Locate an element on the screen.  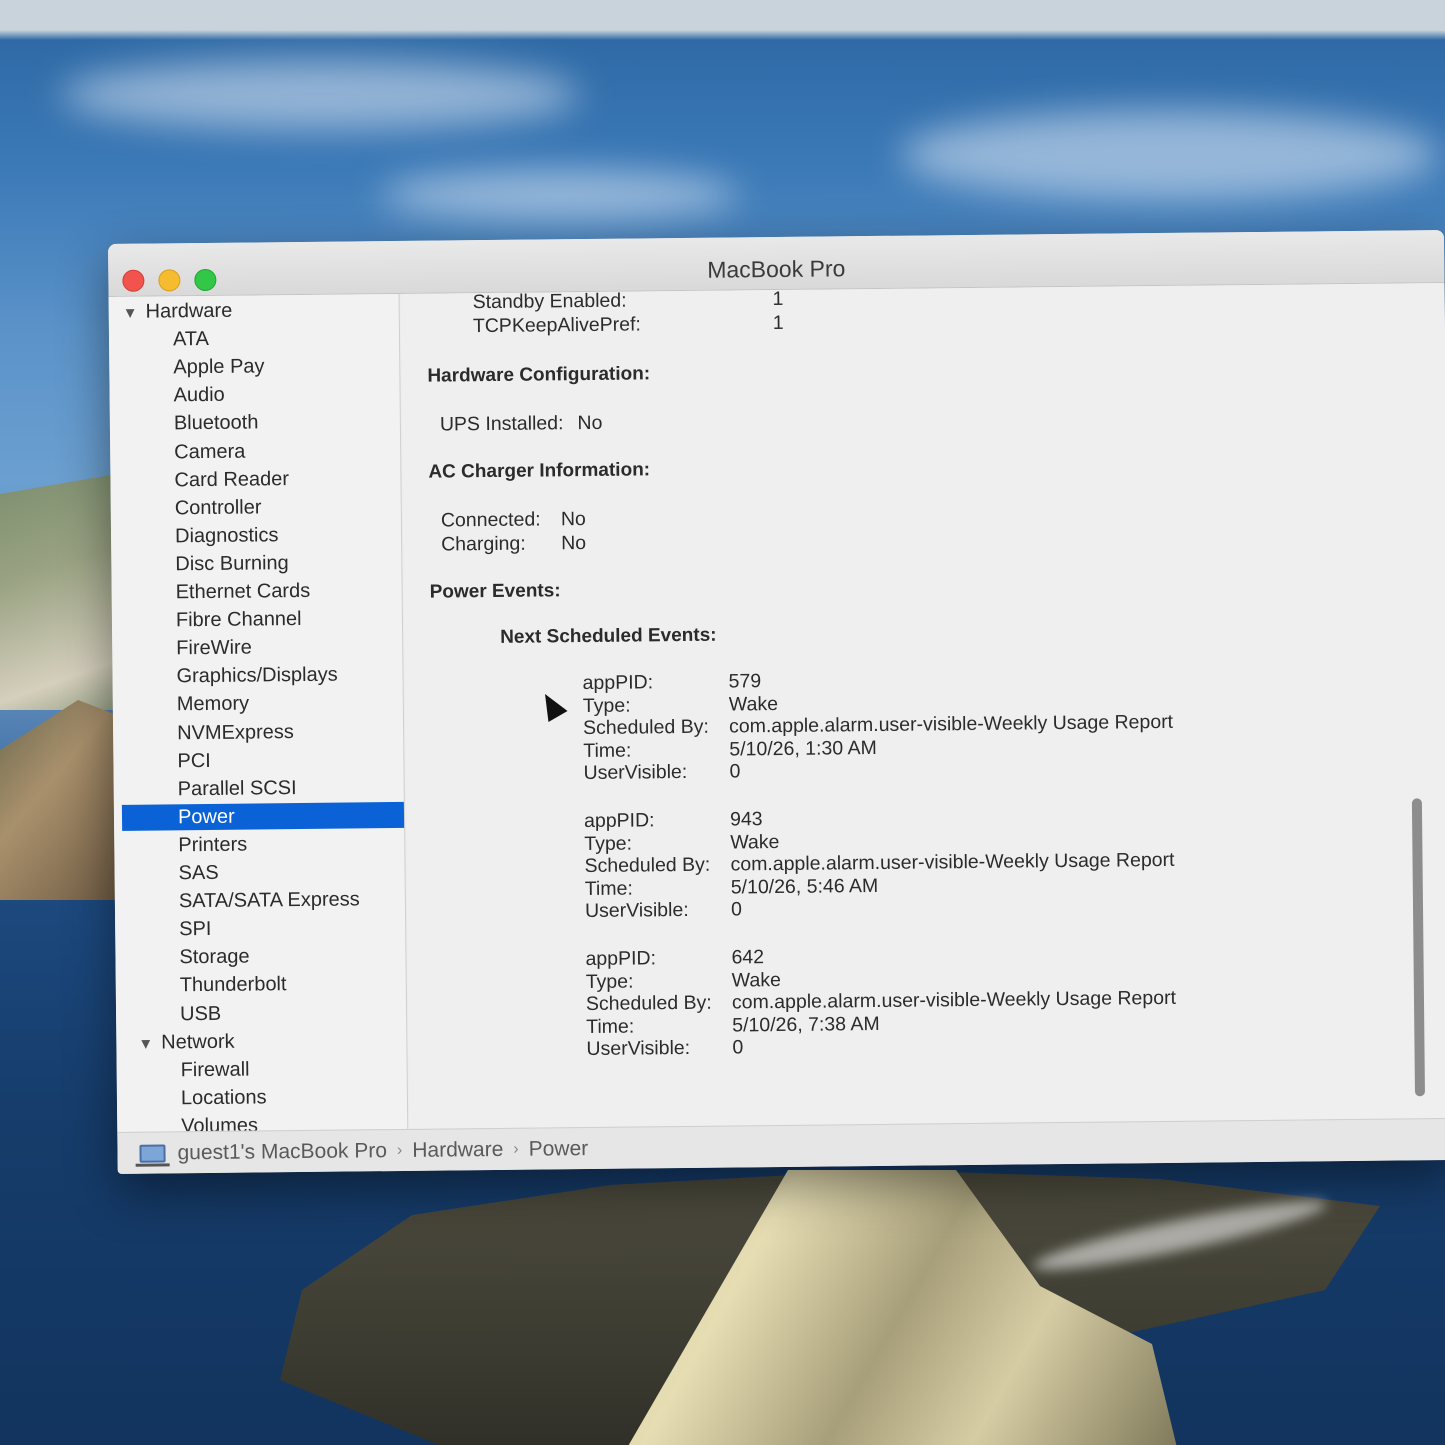
sidebar-item: Disc Burning is located at coordinates (232, 564).